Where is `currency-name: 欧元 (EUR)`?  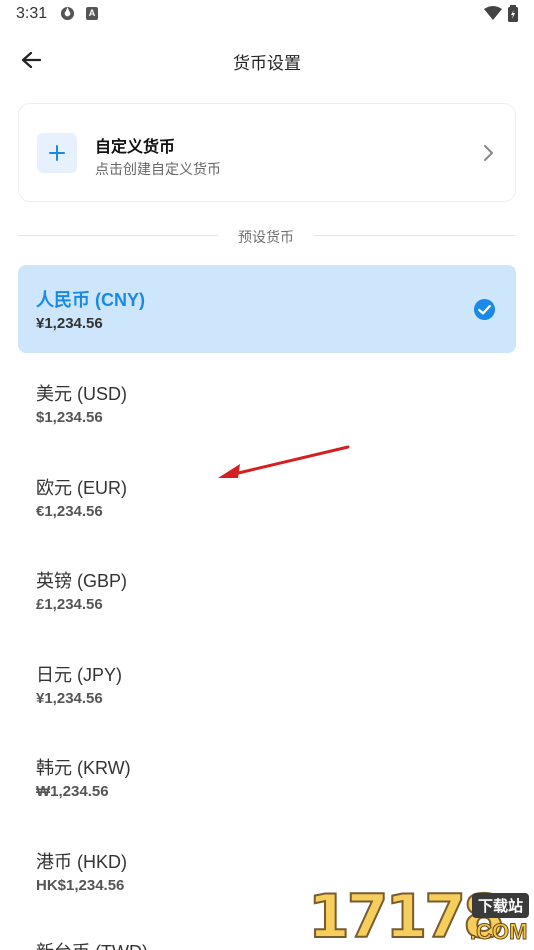 currency-name: 欧元 (EUR) is located at coordinates (81, 488).